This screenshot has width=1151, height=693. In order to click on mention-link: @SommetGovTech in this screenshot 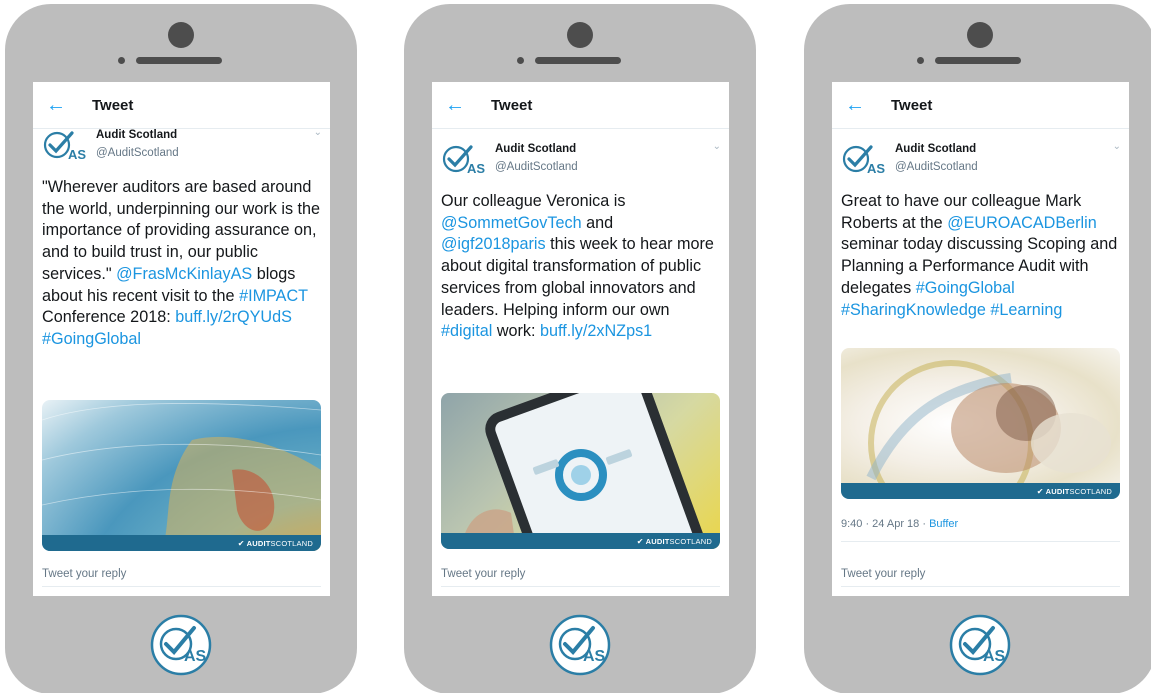, I will do `click(511, 223)`.